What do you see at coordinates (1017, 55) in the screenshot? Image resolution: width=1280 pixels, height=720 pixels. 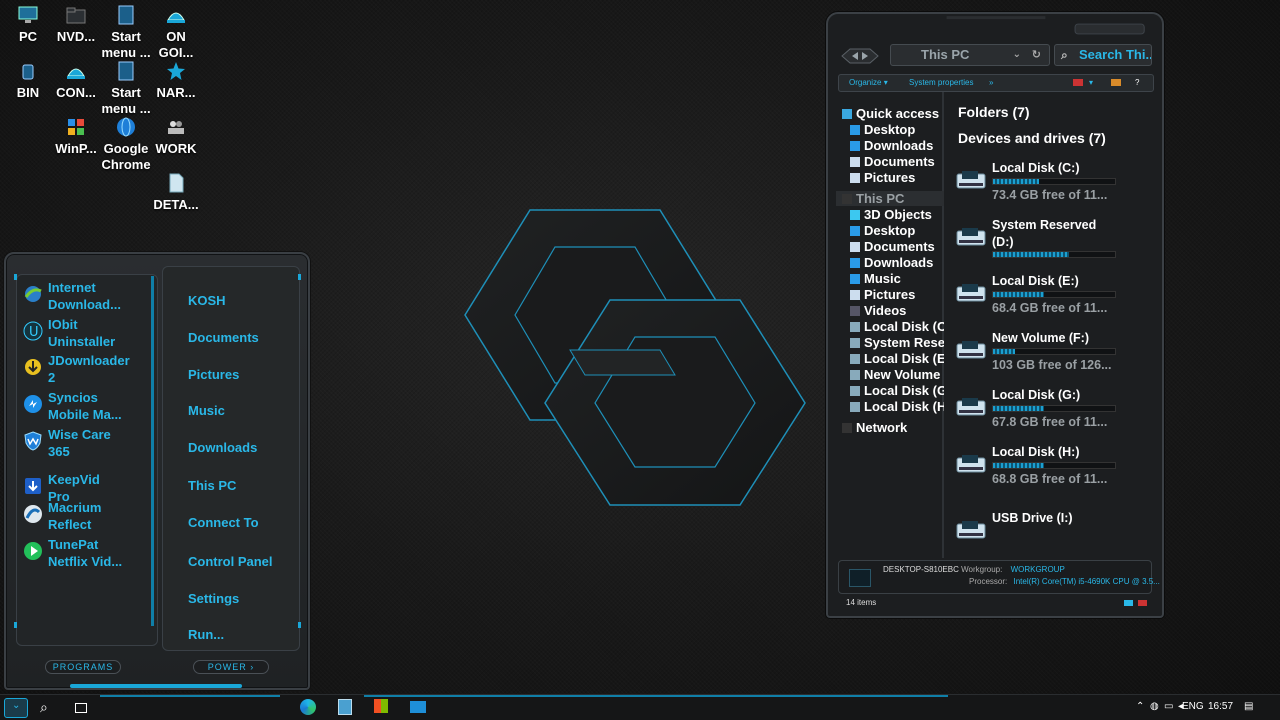 I see `chevron-down-icon: ⌄` at bounding box center [1017, 55].